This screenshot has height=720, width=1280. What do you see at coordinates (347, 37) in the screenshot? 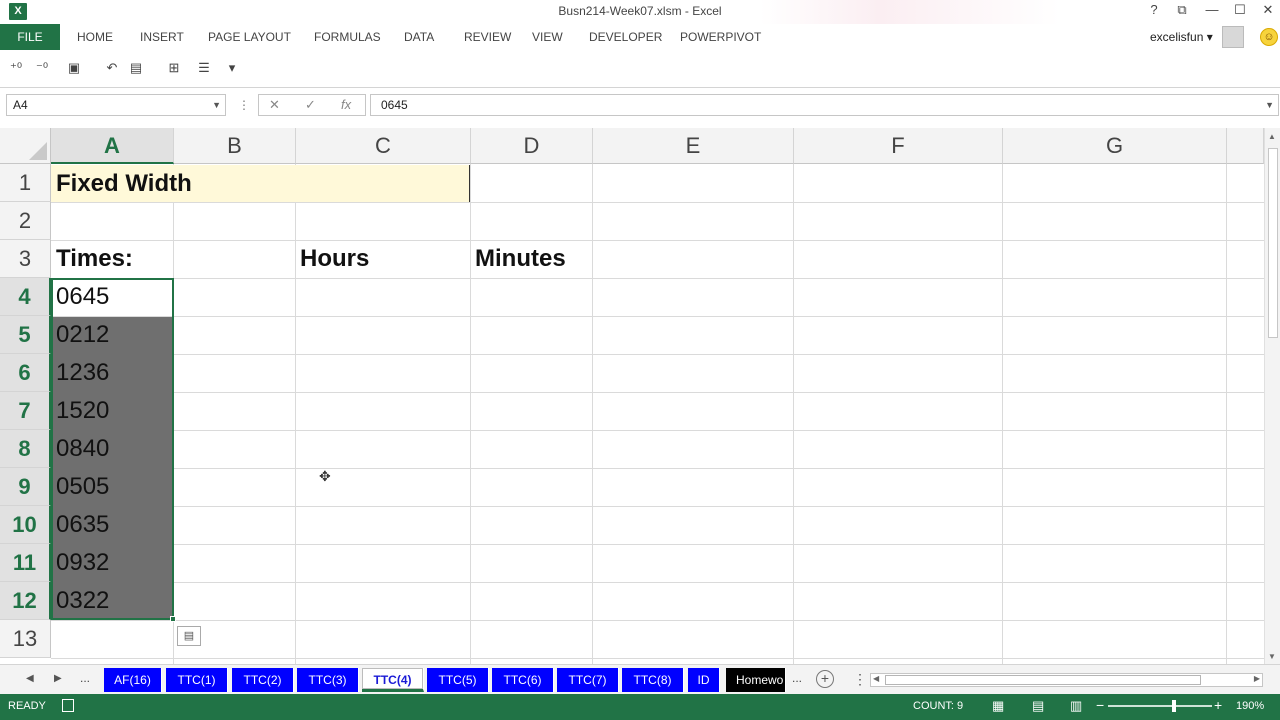
I see `tab-formulas: FORMULAS` at bounding box center [347, 37].